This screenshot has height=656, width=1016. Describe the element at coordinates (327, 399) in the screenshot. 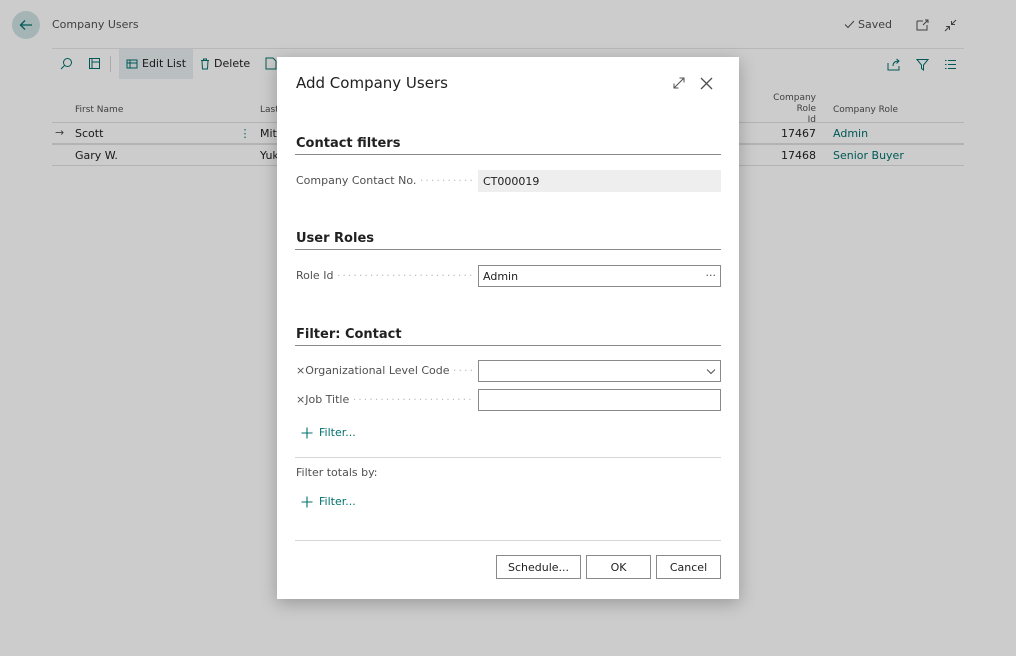

I see `job-title-label-text: Job Title` at that location.